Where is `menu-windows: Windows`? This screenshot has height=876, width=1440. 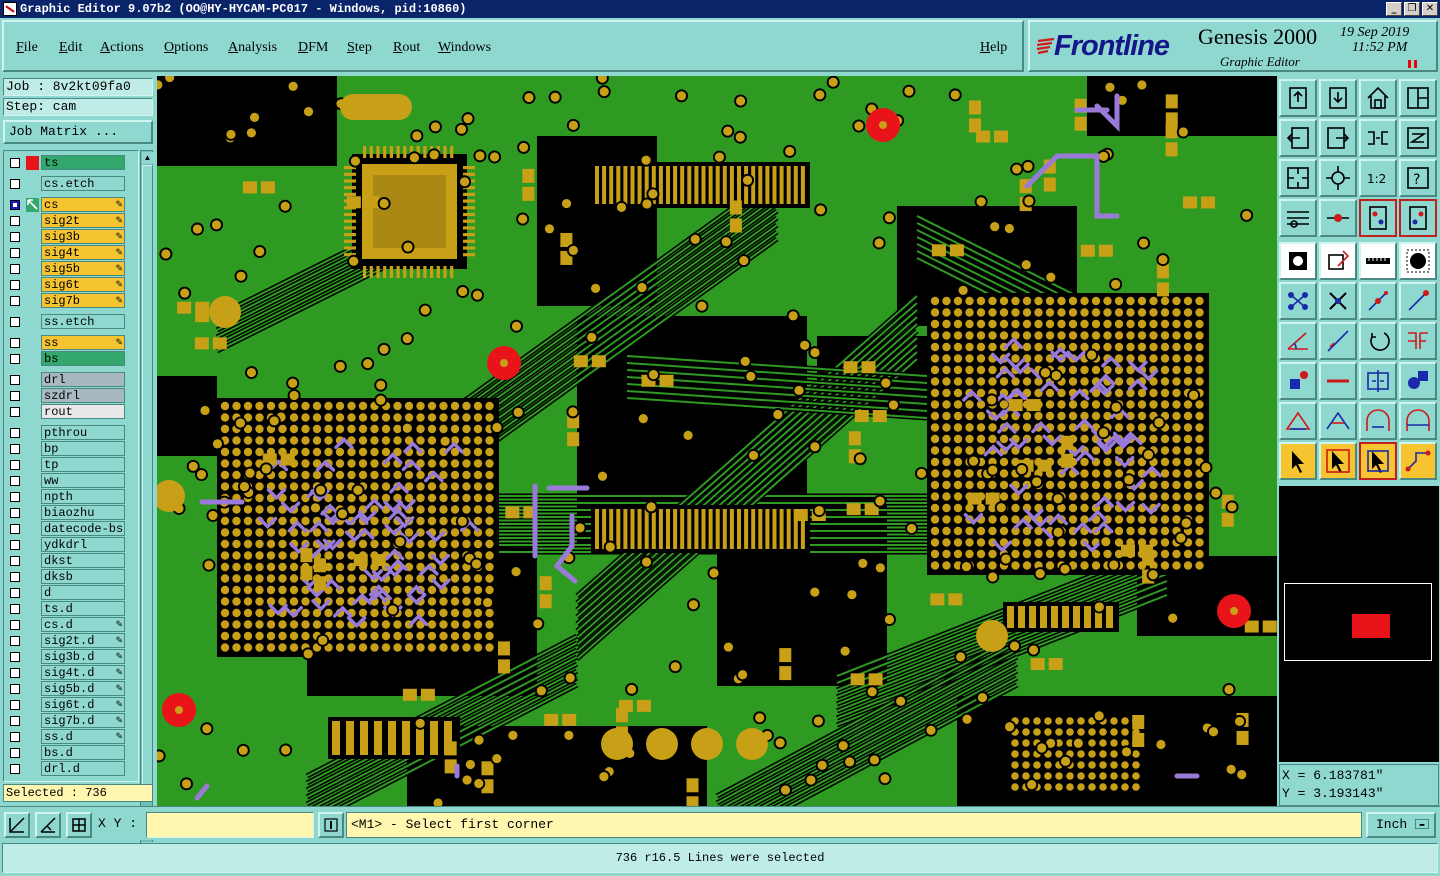 menu-windows: Windows is located at coordinates (464, 48).